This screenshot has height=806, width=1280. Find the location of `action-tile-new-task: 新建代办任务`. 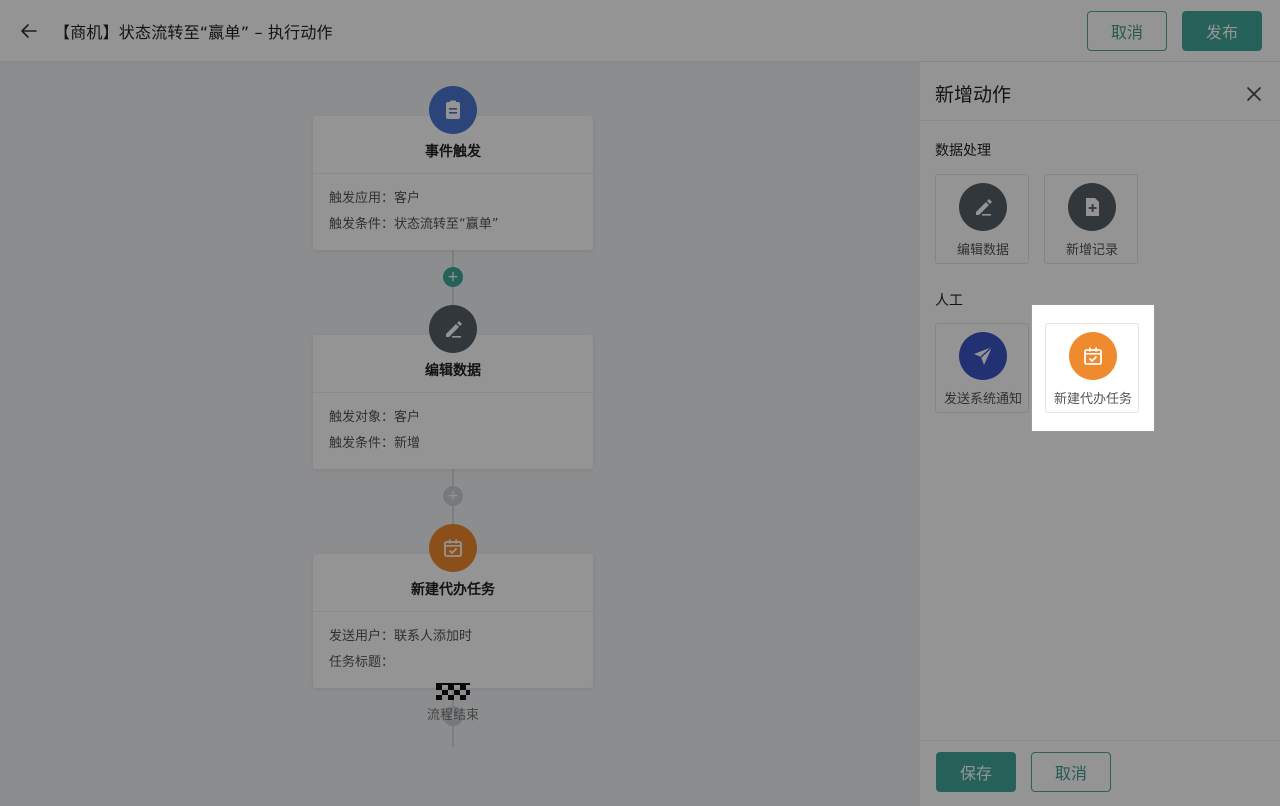

action-tile-new-task: 新建代办任务 is located at coordinates (1092, 368).